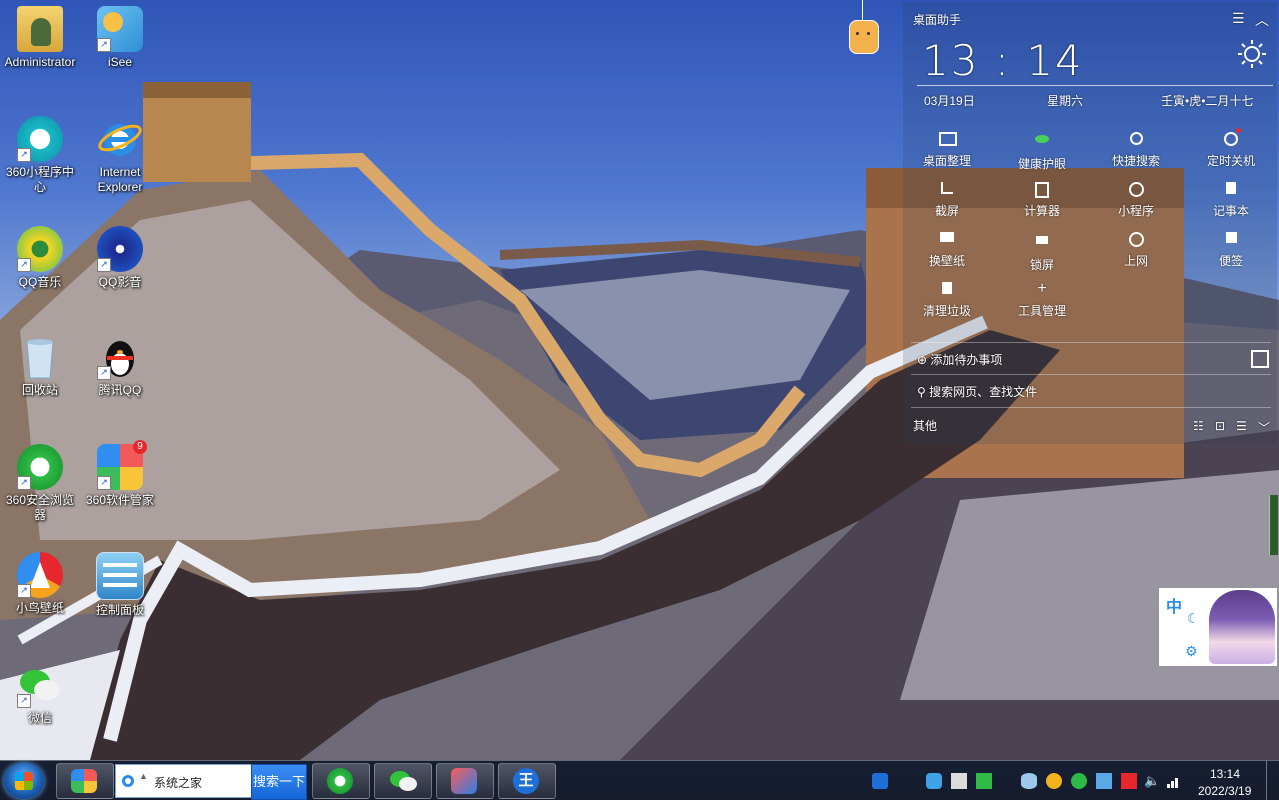  Describe the element at coordinates (40, 507) in the screenshot. I see `desktop-icon-label: 360安全浏览器` at that location.